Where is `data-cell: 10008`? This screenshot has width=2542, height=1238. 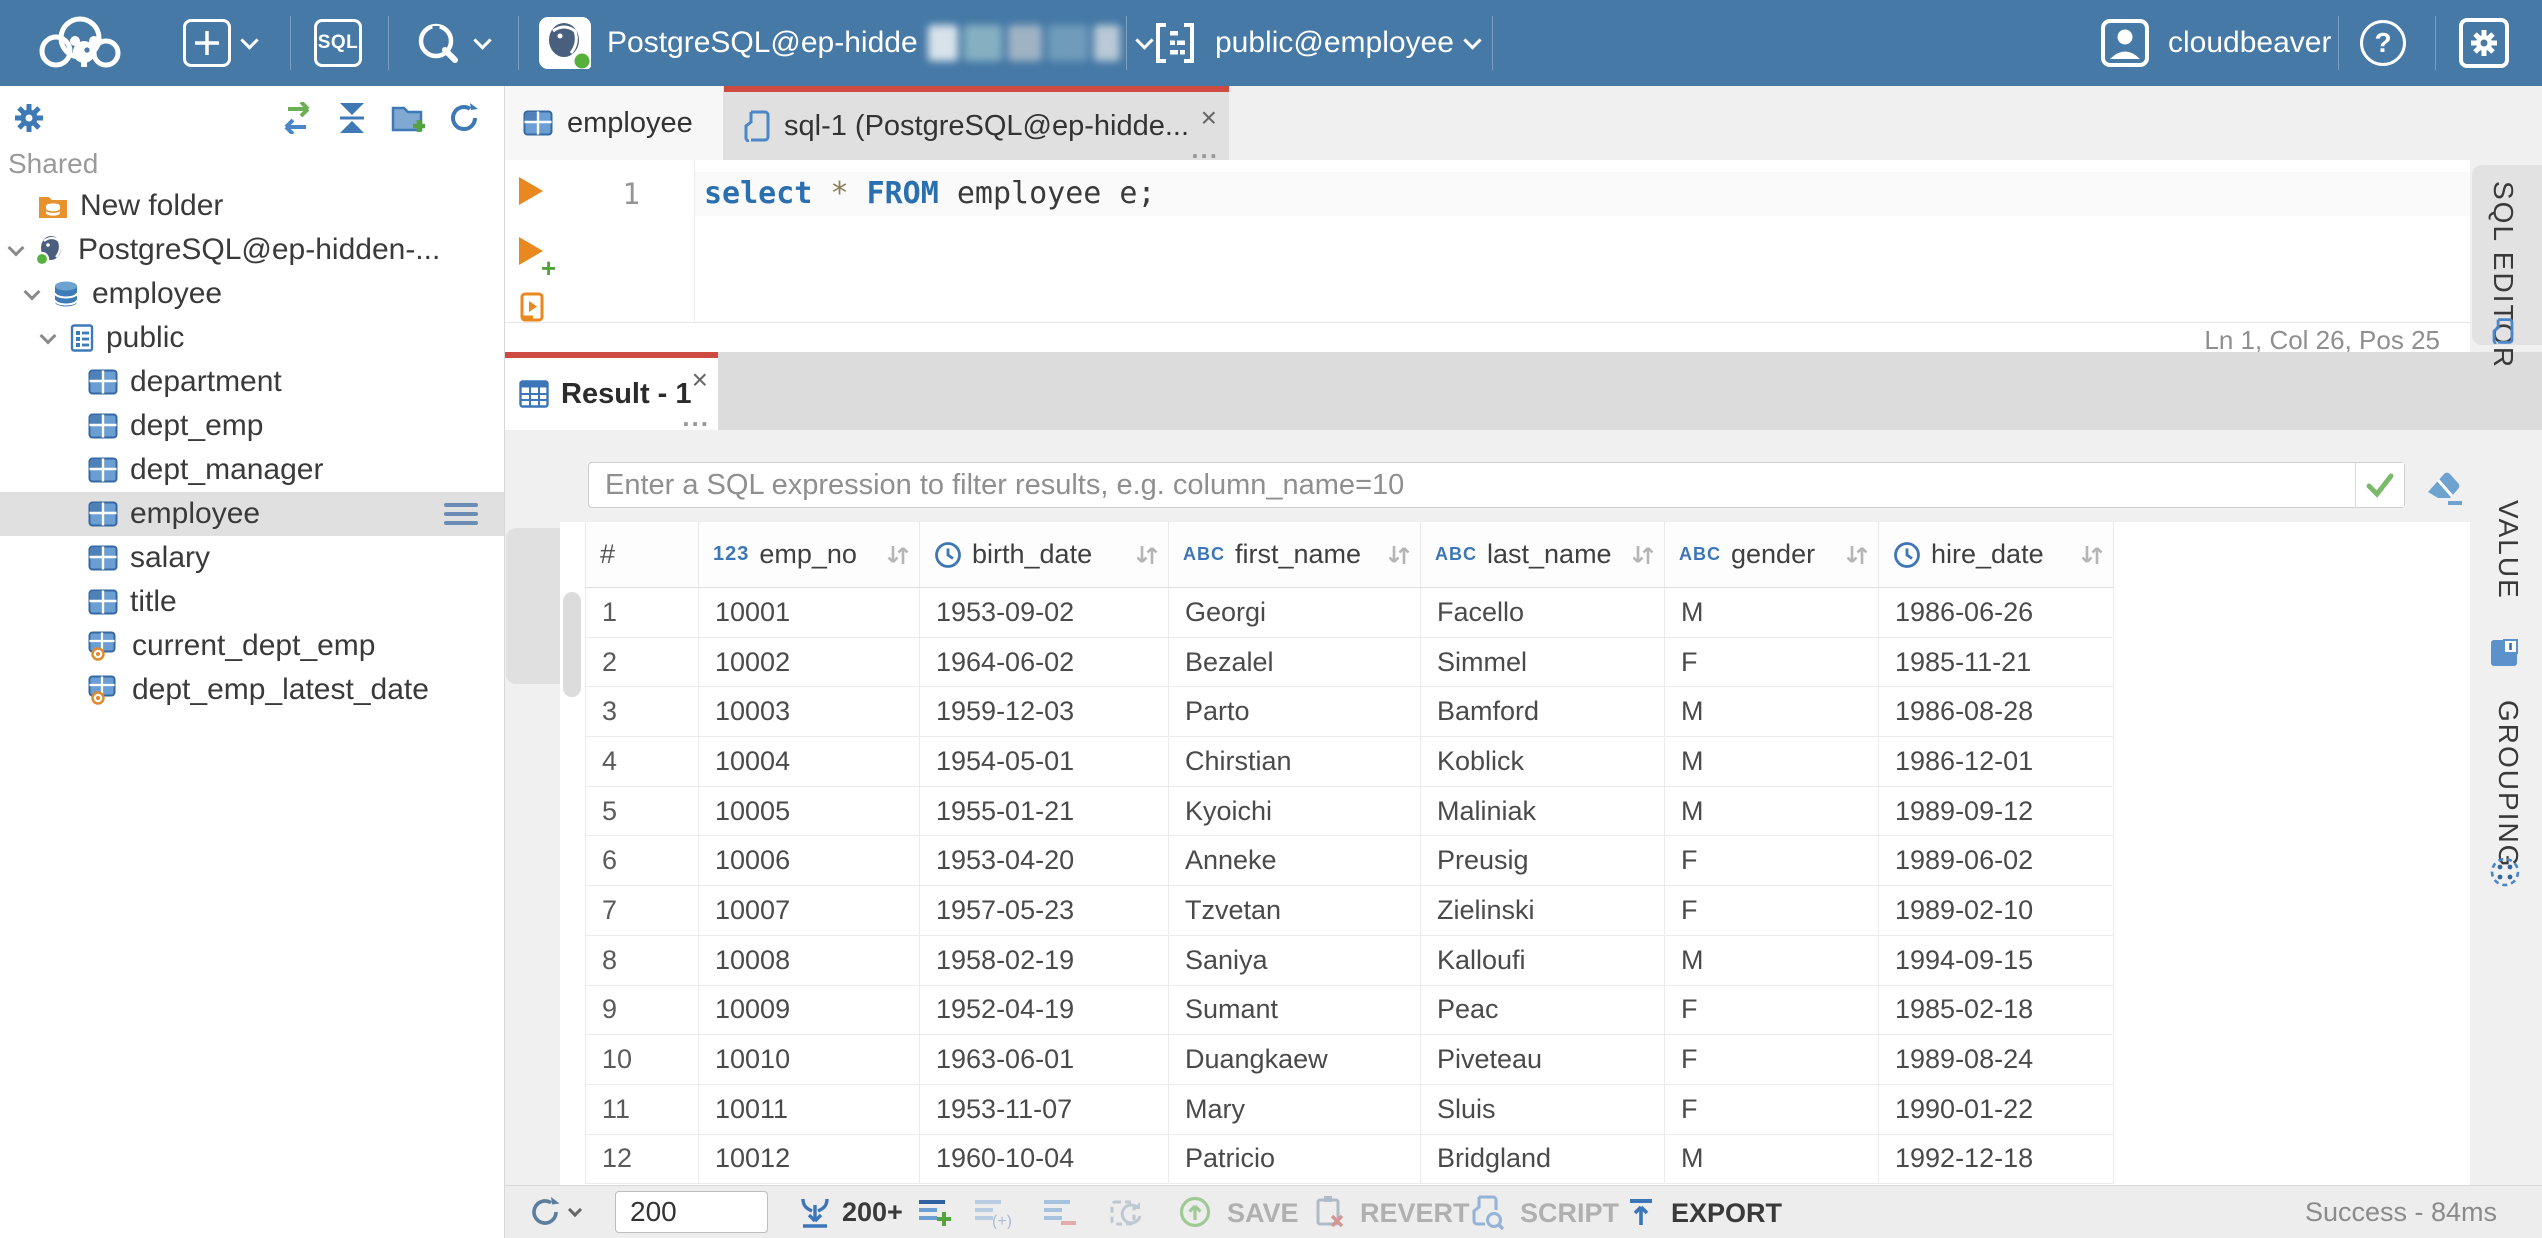 data-cell: 10008 is located at coordinates (809, 960).